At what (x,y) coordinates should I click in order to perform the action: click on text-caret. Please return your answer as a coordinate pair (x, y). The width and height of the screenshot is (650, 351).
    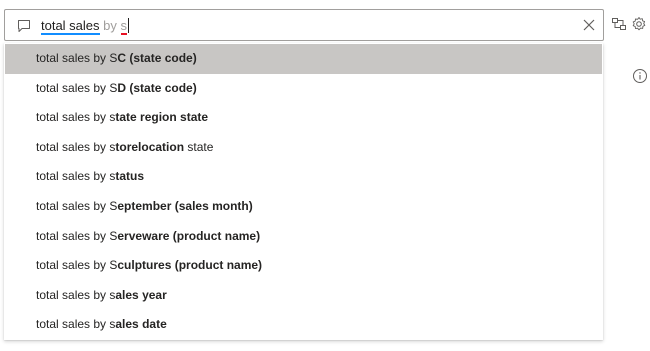
    Looking at the image, I should click on (129, 25).